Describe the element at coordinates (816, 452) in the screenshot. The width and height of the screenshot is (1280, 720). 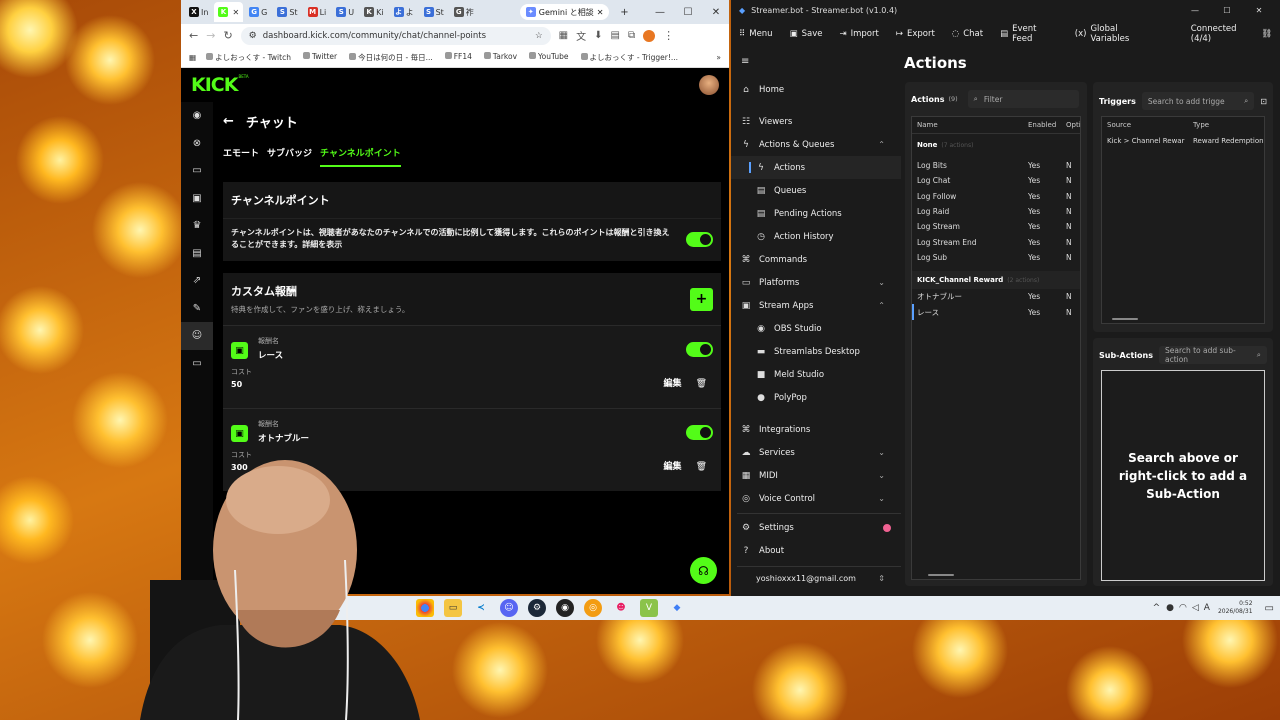
I see `nav-item: ☁ Services ⌄` at that location.